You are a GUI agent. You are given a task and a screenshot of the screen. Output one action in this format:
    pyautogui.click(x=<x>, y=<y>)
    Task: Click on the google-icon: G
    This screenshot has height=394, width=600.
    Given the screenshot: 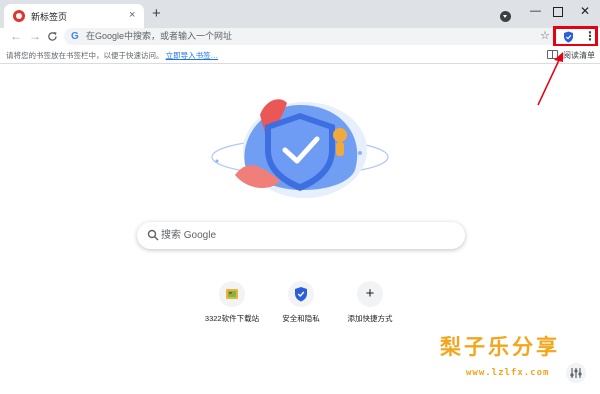 What is the action you would take?
    pyautogui.click(x=75, y=36)
    